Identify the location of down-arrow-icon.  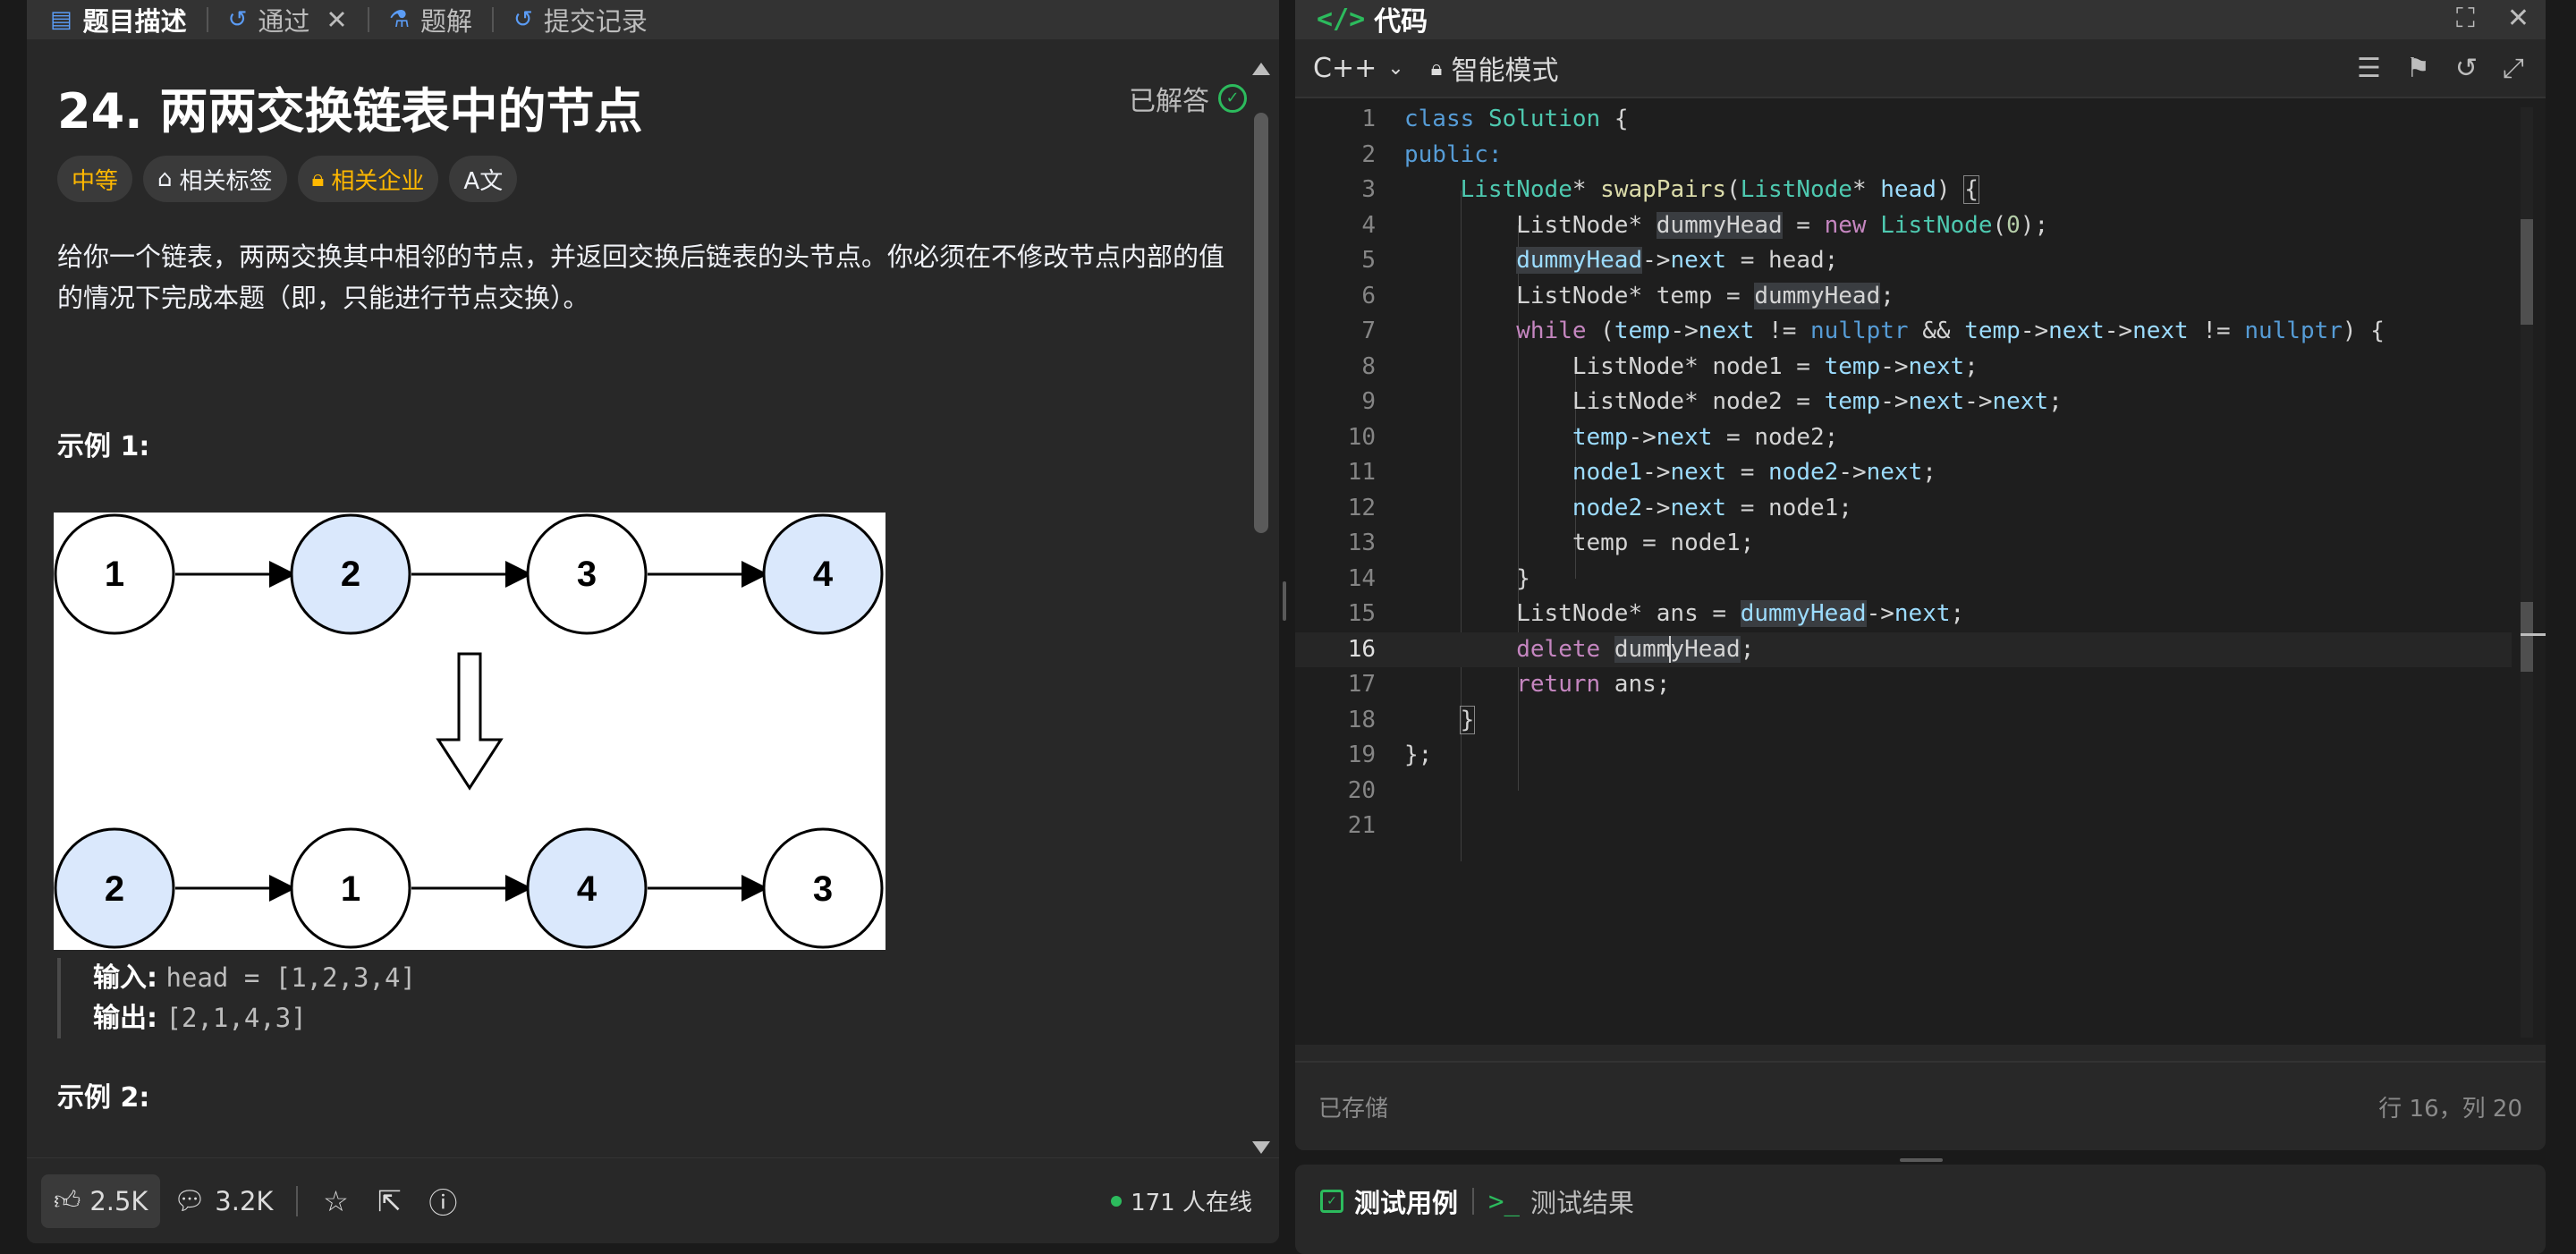
(470, 721).